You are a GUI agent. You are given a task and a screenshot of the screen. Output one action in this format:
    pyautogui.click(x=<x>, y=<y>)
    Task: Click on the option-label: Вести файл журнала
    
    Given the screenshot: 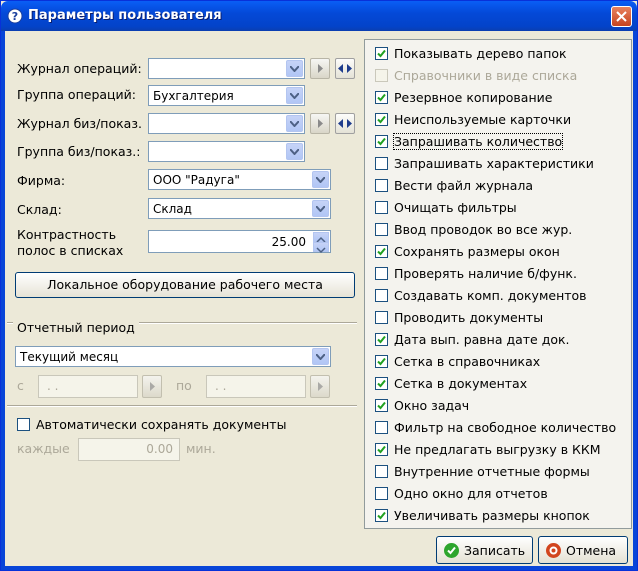 What is the action you would take?
    pyautogui.click(x=464, y=185)
    